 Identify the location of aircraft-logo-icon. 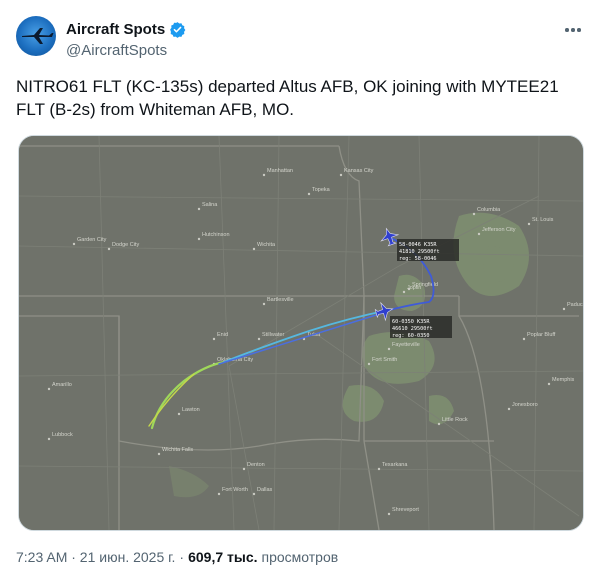
(38, 36).